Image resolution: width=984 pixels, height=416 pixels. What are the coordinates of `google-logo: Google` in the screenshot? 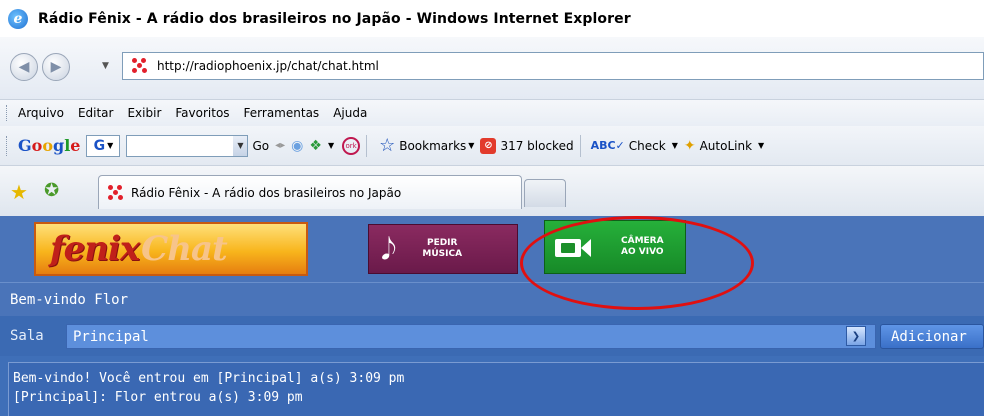 It's located at (49, 145).